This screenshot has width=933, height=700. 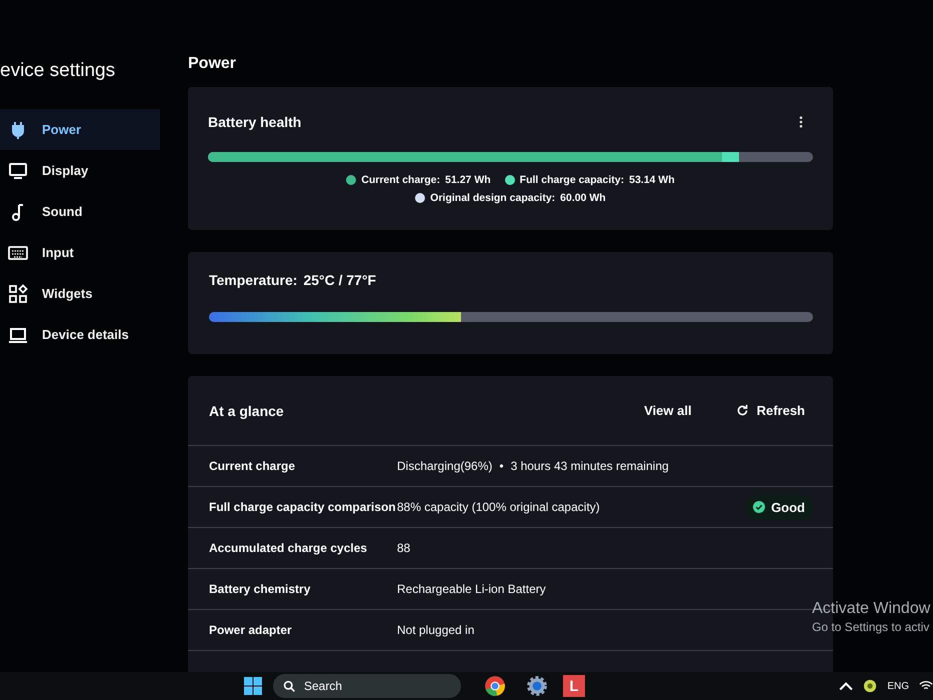 What do you see at coordinates (652, 180) in the screenshot?
I see `legend-value: 53.14 Wh` at bounding box center [652, 180].